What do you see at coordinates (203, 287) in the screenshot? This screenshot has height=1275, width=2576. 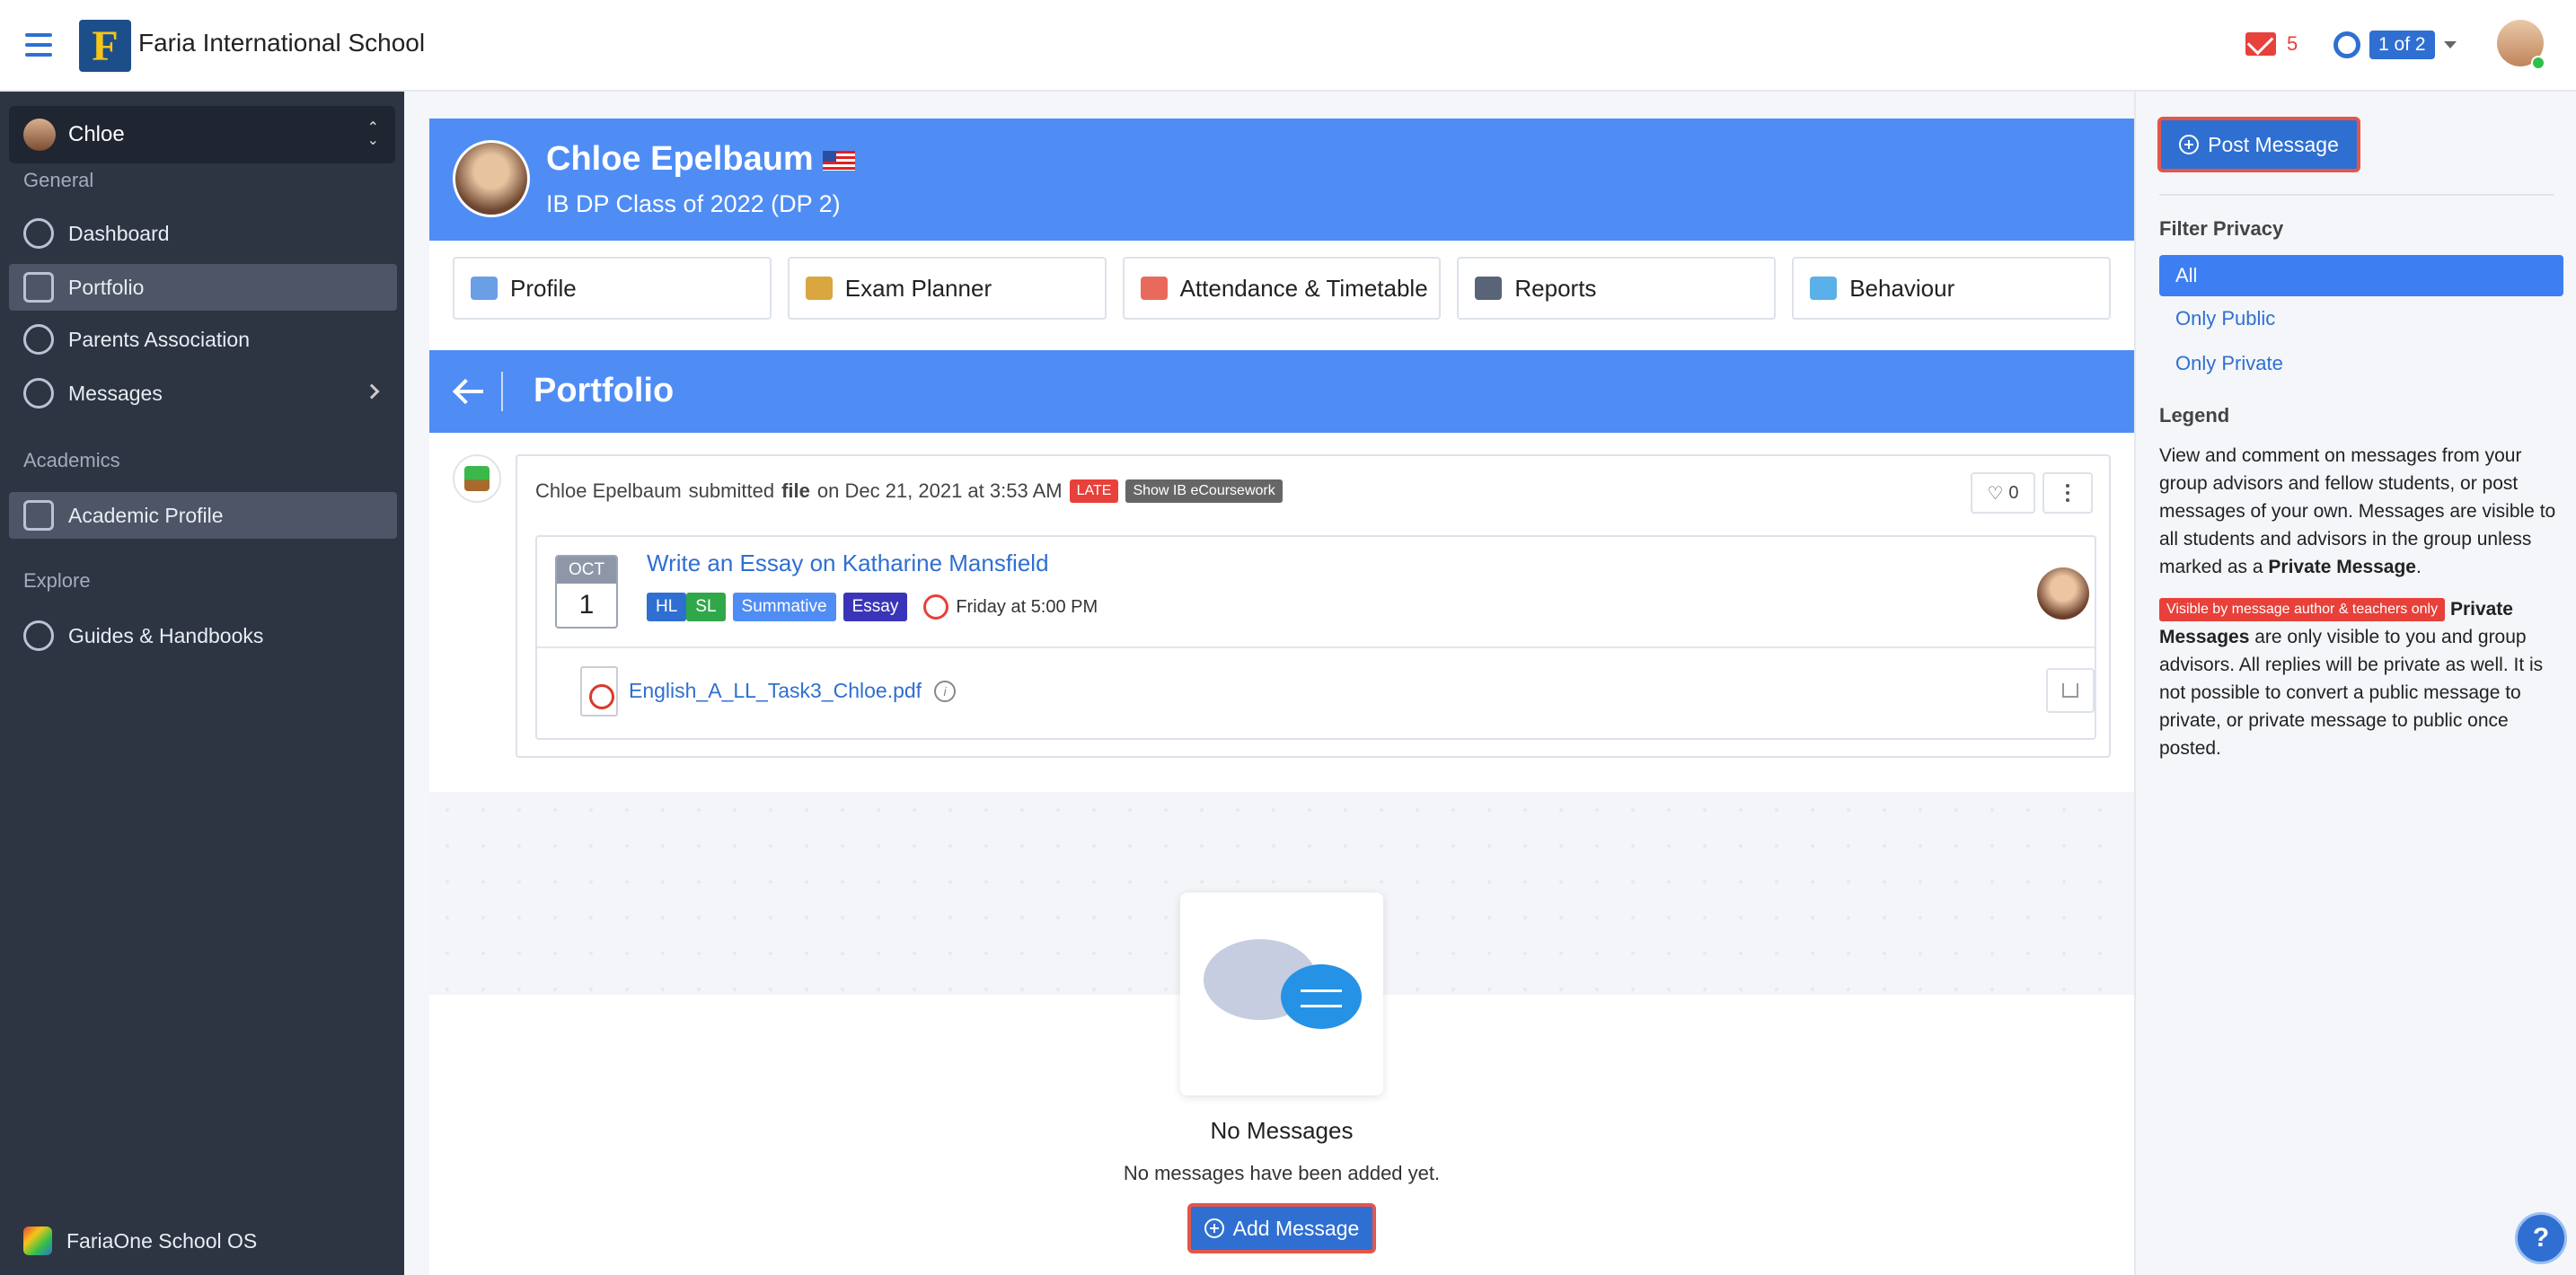 I see `sidebar-item-portfolio: Portfolio` at bounding box center [203, 287].